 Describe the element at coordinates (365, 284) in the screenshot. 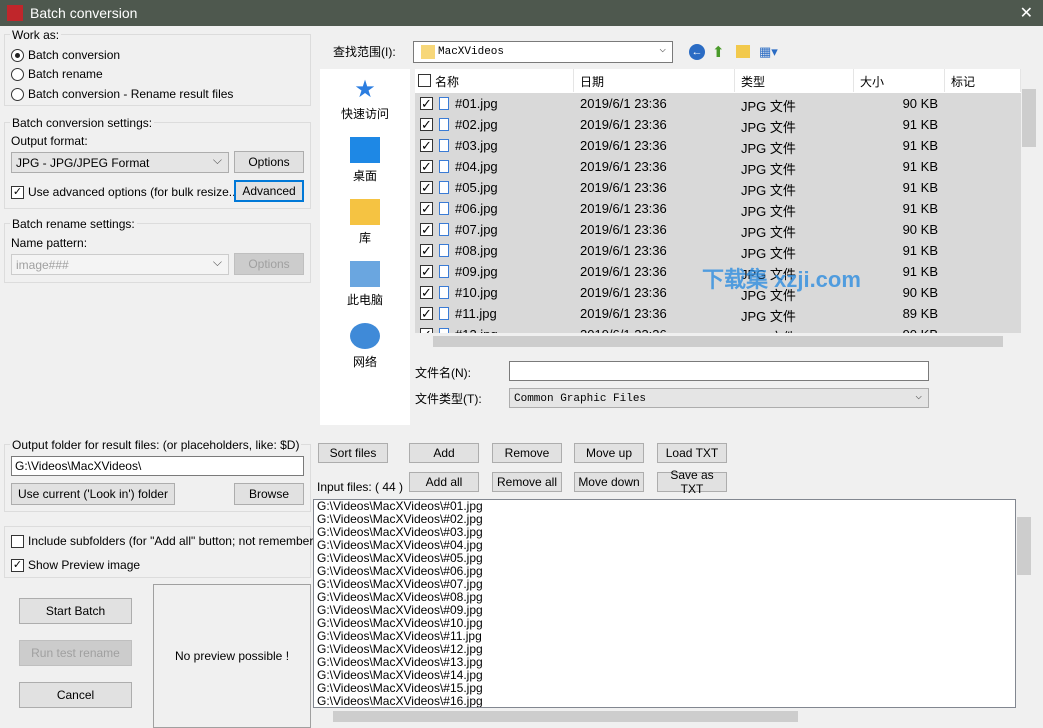

I see `place-this-pc: 此电脑` at that location.